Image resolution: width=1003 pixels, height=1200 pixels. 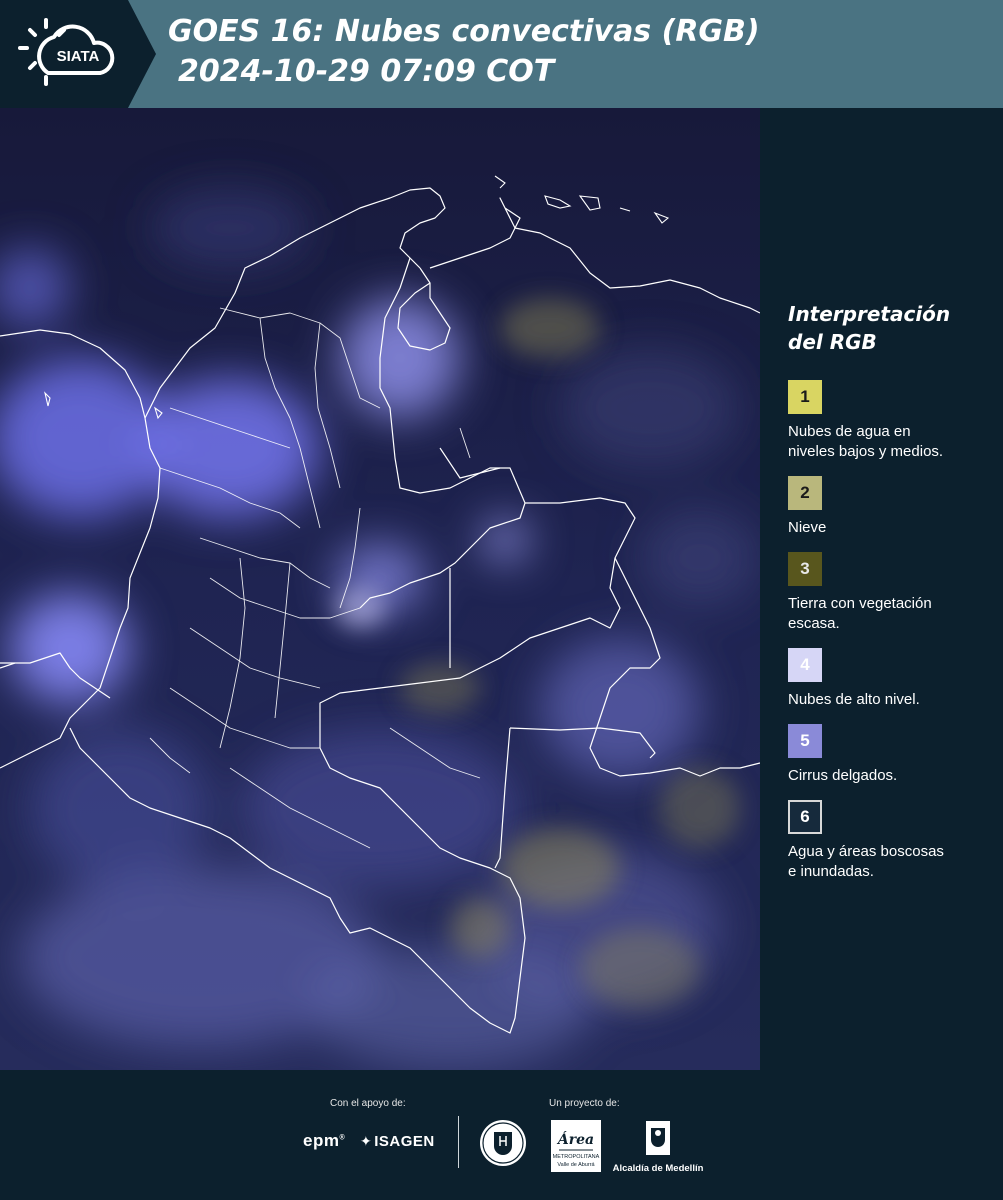 I want to click on isagen-mark-icon: ✦, so click(x=366, y=1141).